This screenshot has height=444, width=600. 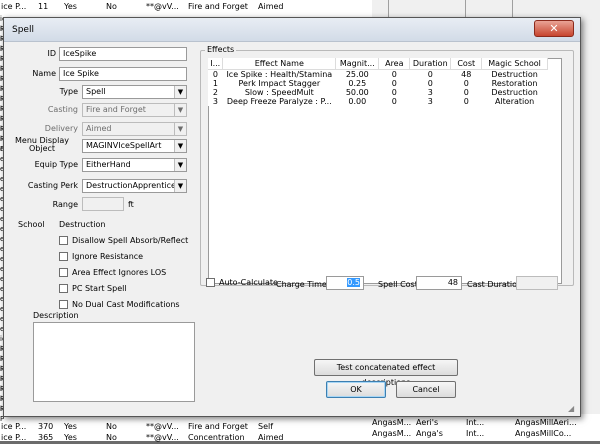 I want to click on description-textarea, so click(x=114, y=362).